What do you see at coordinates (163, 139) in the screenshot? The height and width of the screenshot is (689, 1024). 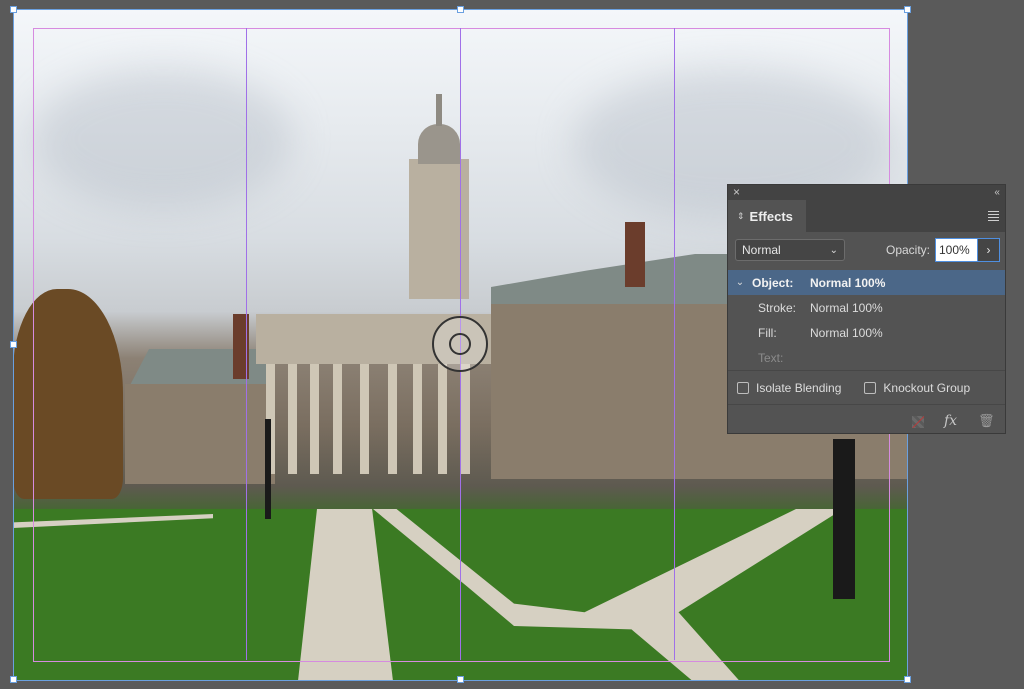 I see `cloud` at bounding box center [163, 139].